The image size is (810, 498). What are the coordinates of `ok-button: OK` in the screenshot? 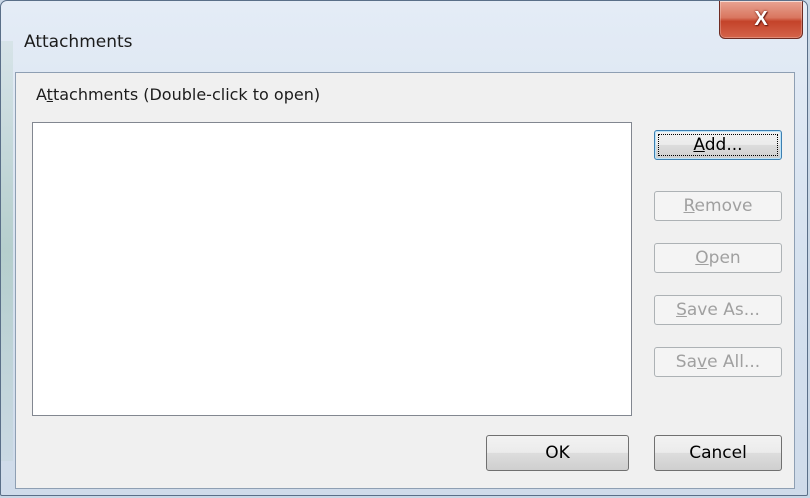 It's located at (557, 453).